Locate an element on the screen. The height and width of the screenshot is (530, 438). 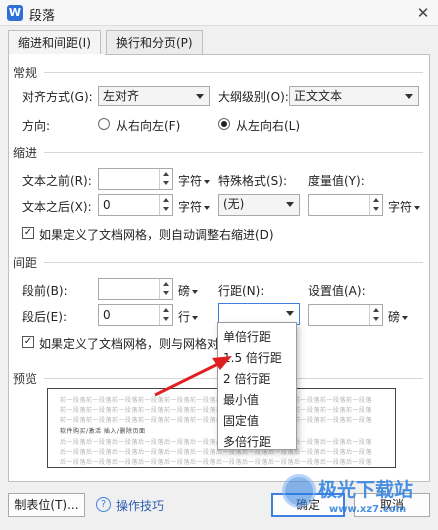
indent-after-value: 0 is located at coordinates (107, 205).